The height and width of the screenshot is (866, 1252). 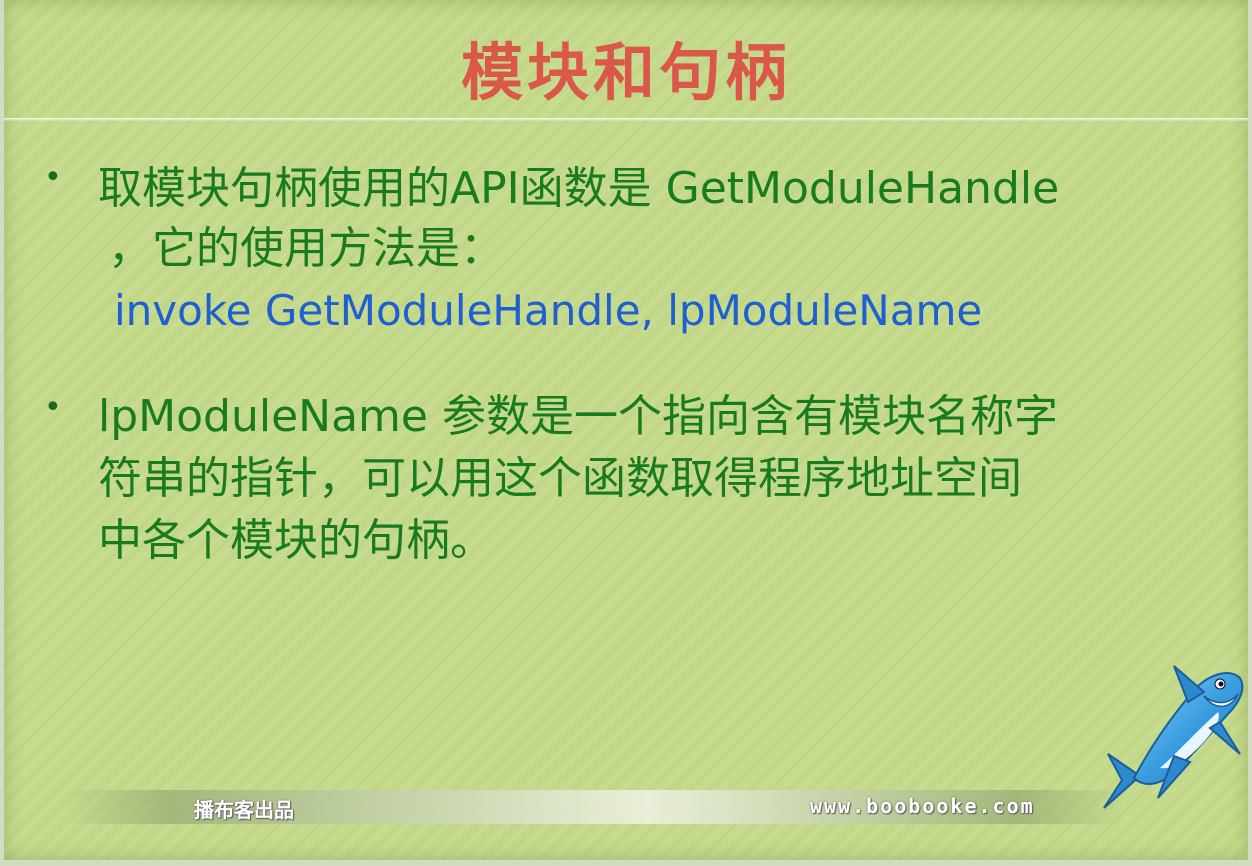 What do you see at coordinates (922, 806) in the screenshot?
I see `footer-website: www.boobooke.com` at bounding box center [922, 806].